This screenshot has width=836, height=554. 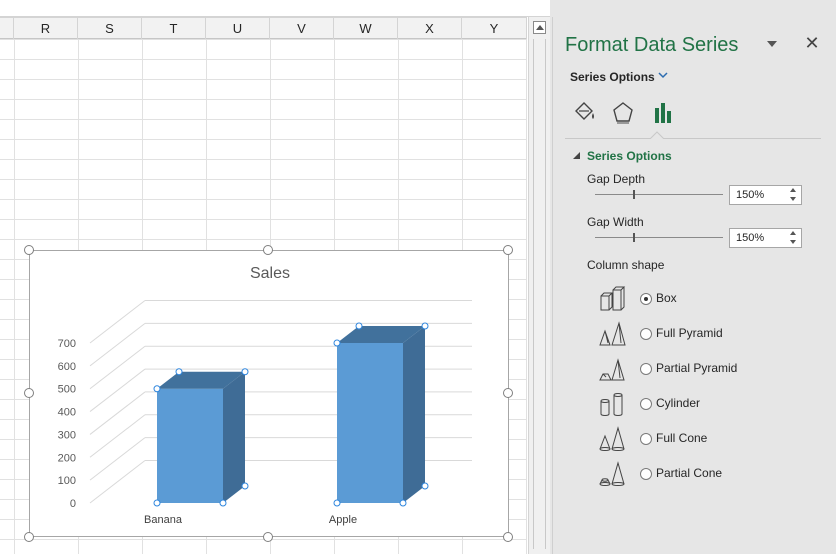 I want to click on shape-option-full-pyramid: Full Pyramid, so click(x=707, y=334).